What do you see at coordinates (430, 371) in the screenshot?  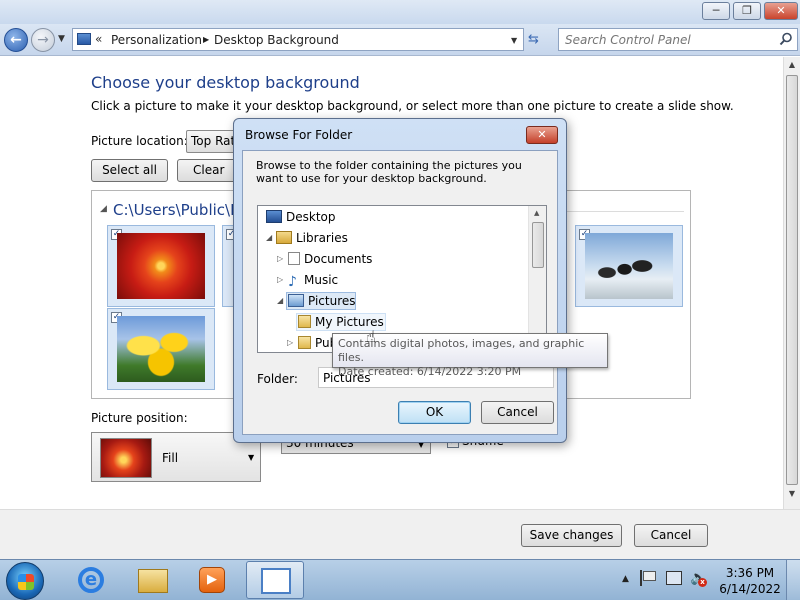 I see `tooltip-date: Date created: 6/14/2022 3:20 PM` at bounding box center [430, 371].